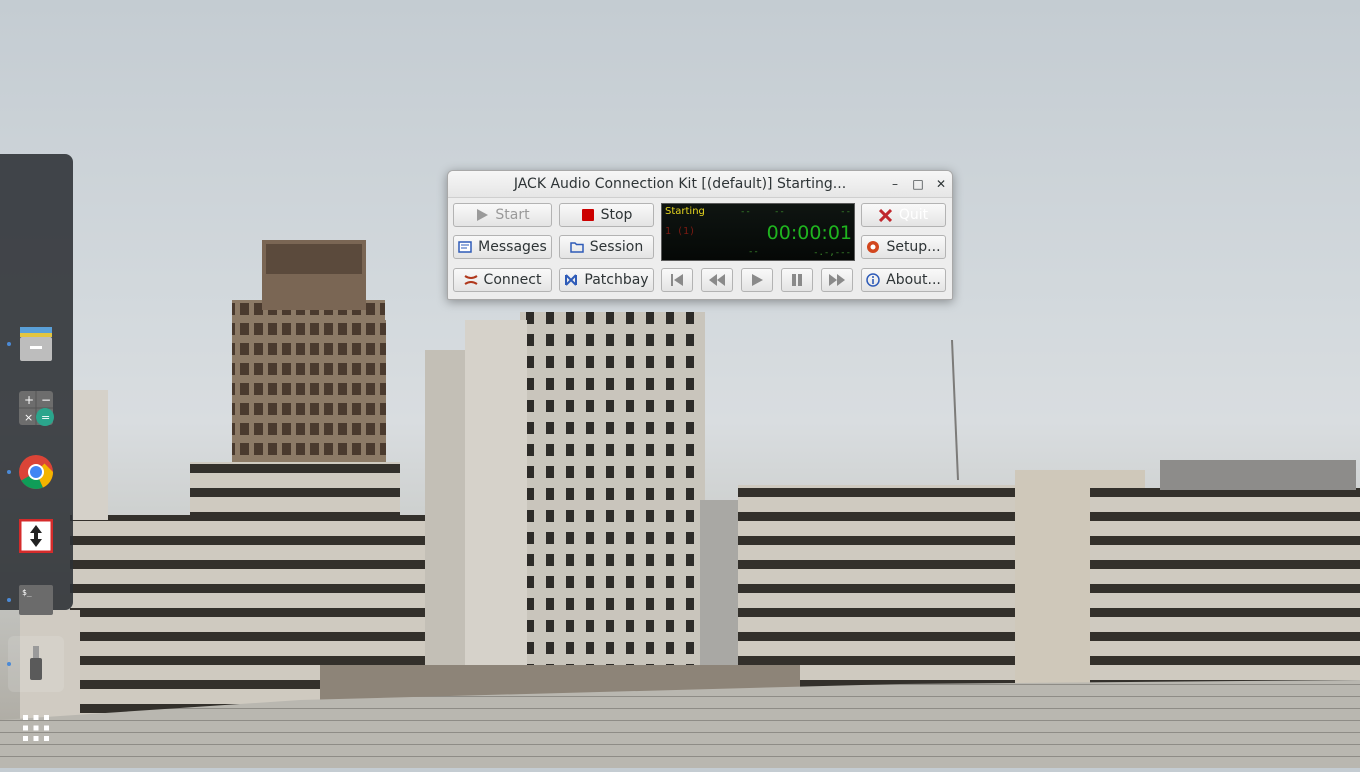 Image resolution: width=1360 pixels, height=772 pixels. I want to click on connect-button: Connect, so click(502, 280).